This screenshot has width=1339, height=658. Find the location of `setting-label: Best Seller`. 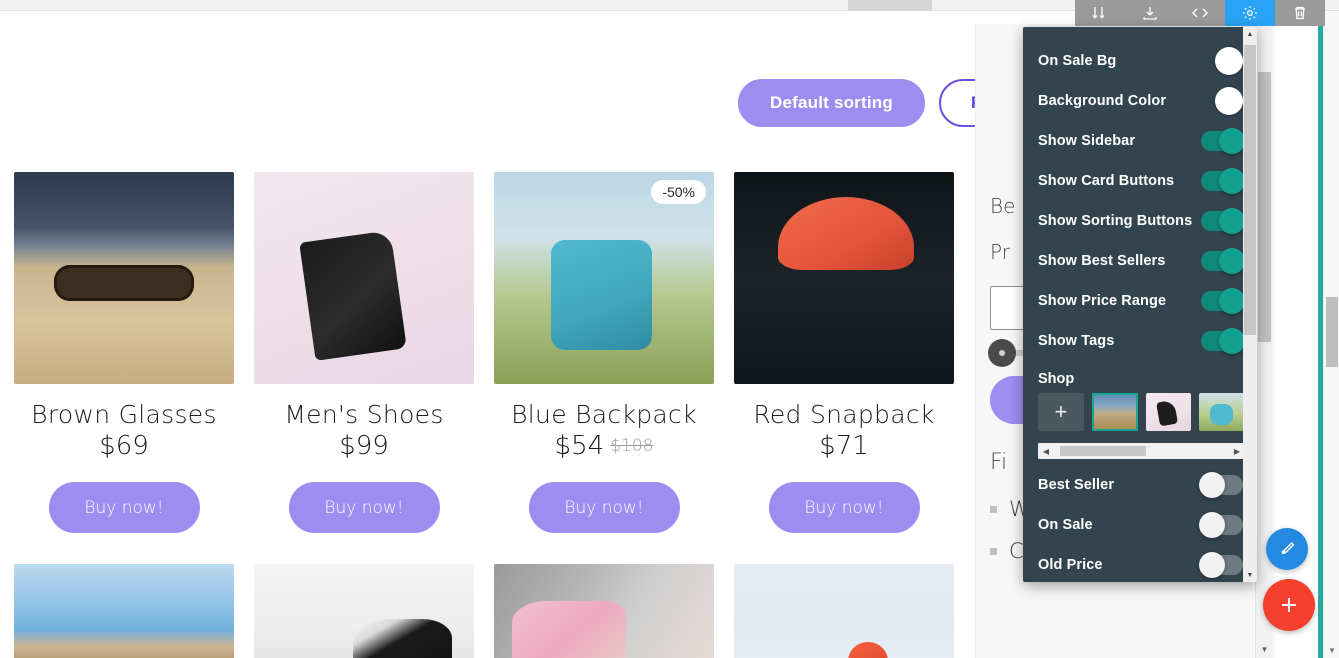

setting-label: Best Seller is located at coordinates (1076, 485).